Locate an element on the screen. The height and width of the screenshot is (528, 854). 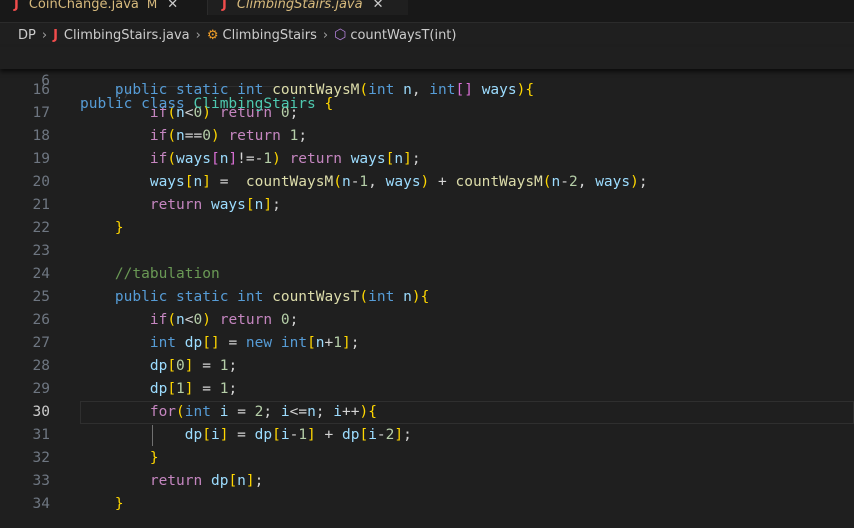
code-line: 28 dp[0] = 1; is located at coordinates (427, 366).